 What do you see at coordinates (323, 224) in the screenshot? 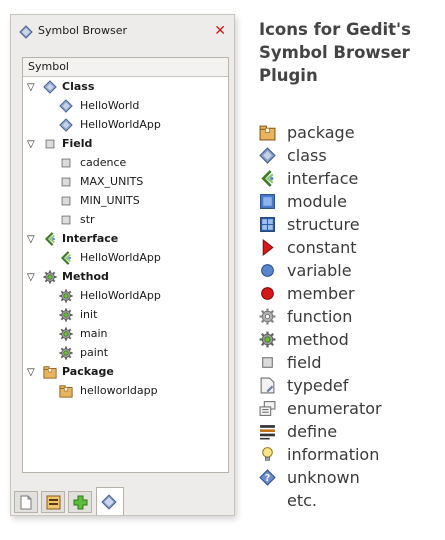
I see `legend-label: structure` at bounding box center [323, 224].